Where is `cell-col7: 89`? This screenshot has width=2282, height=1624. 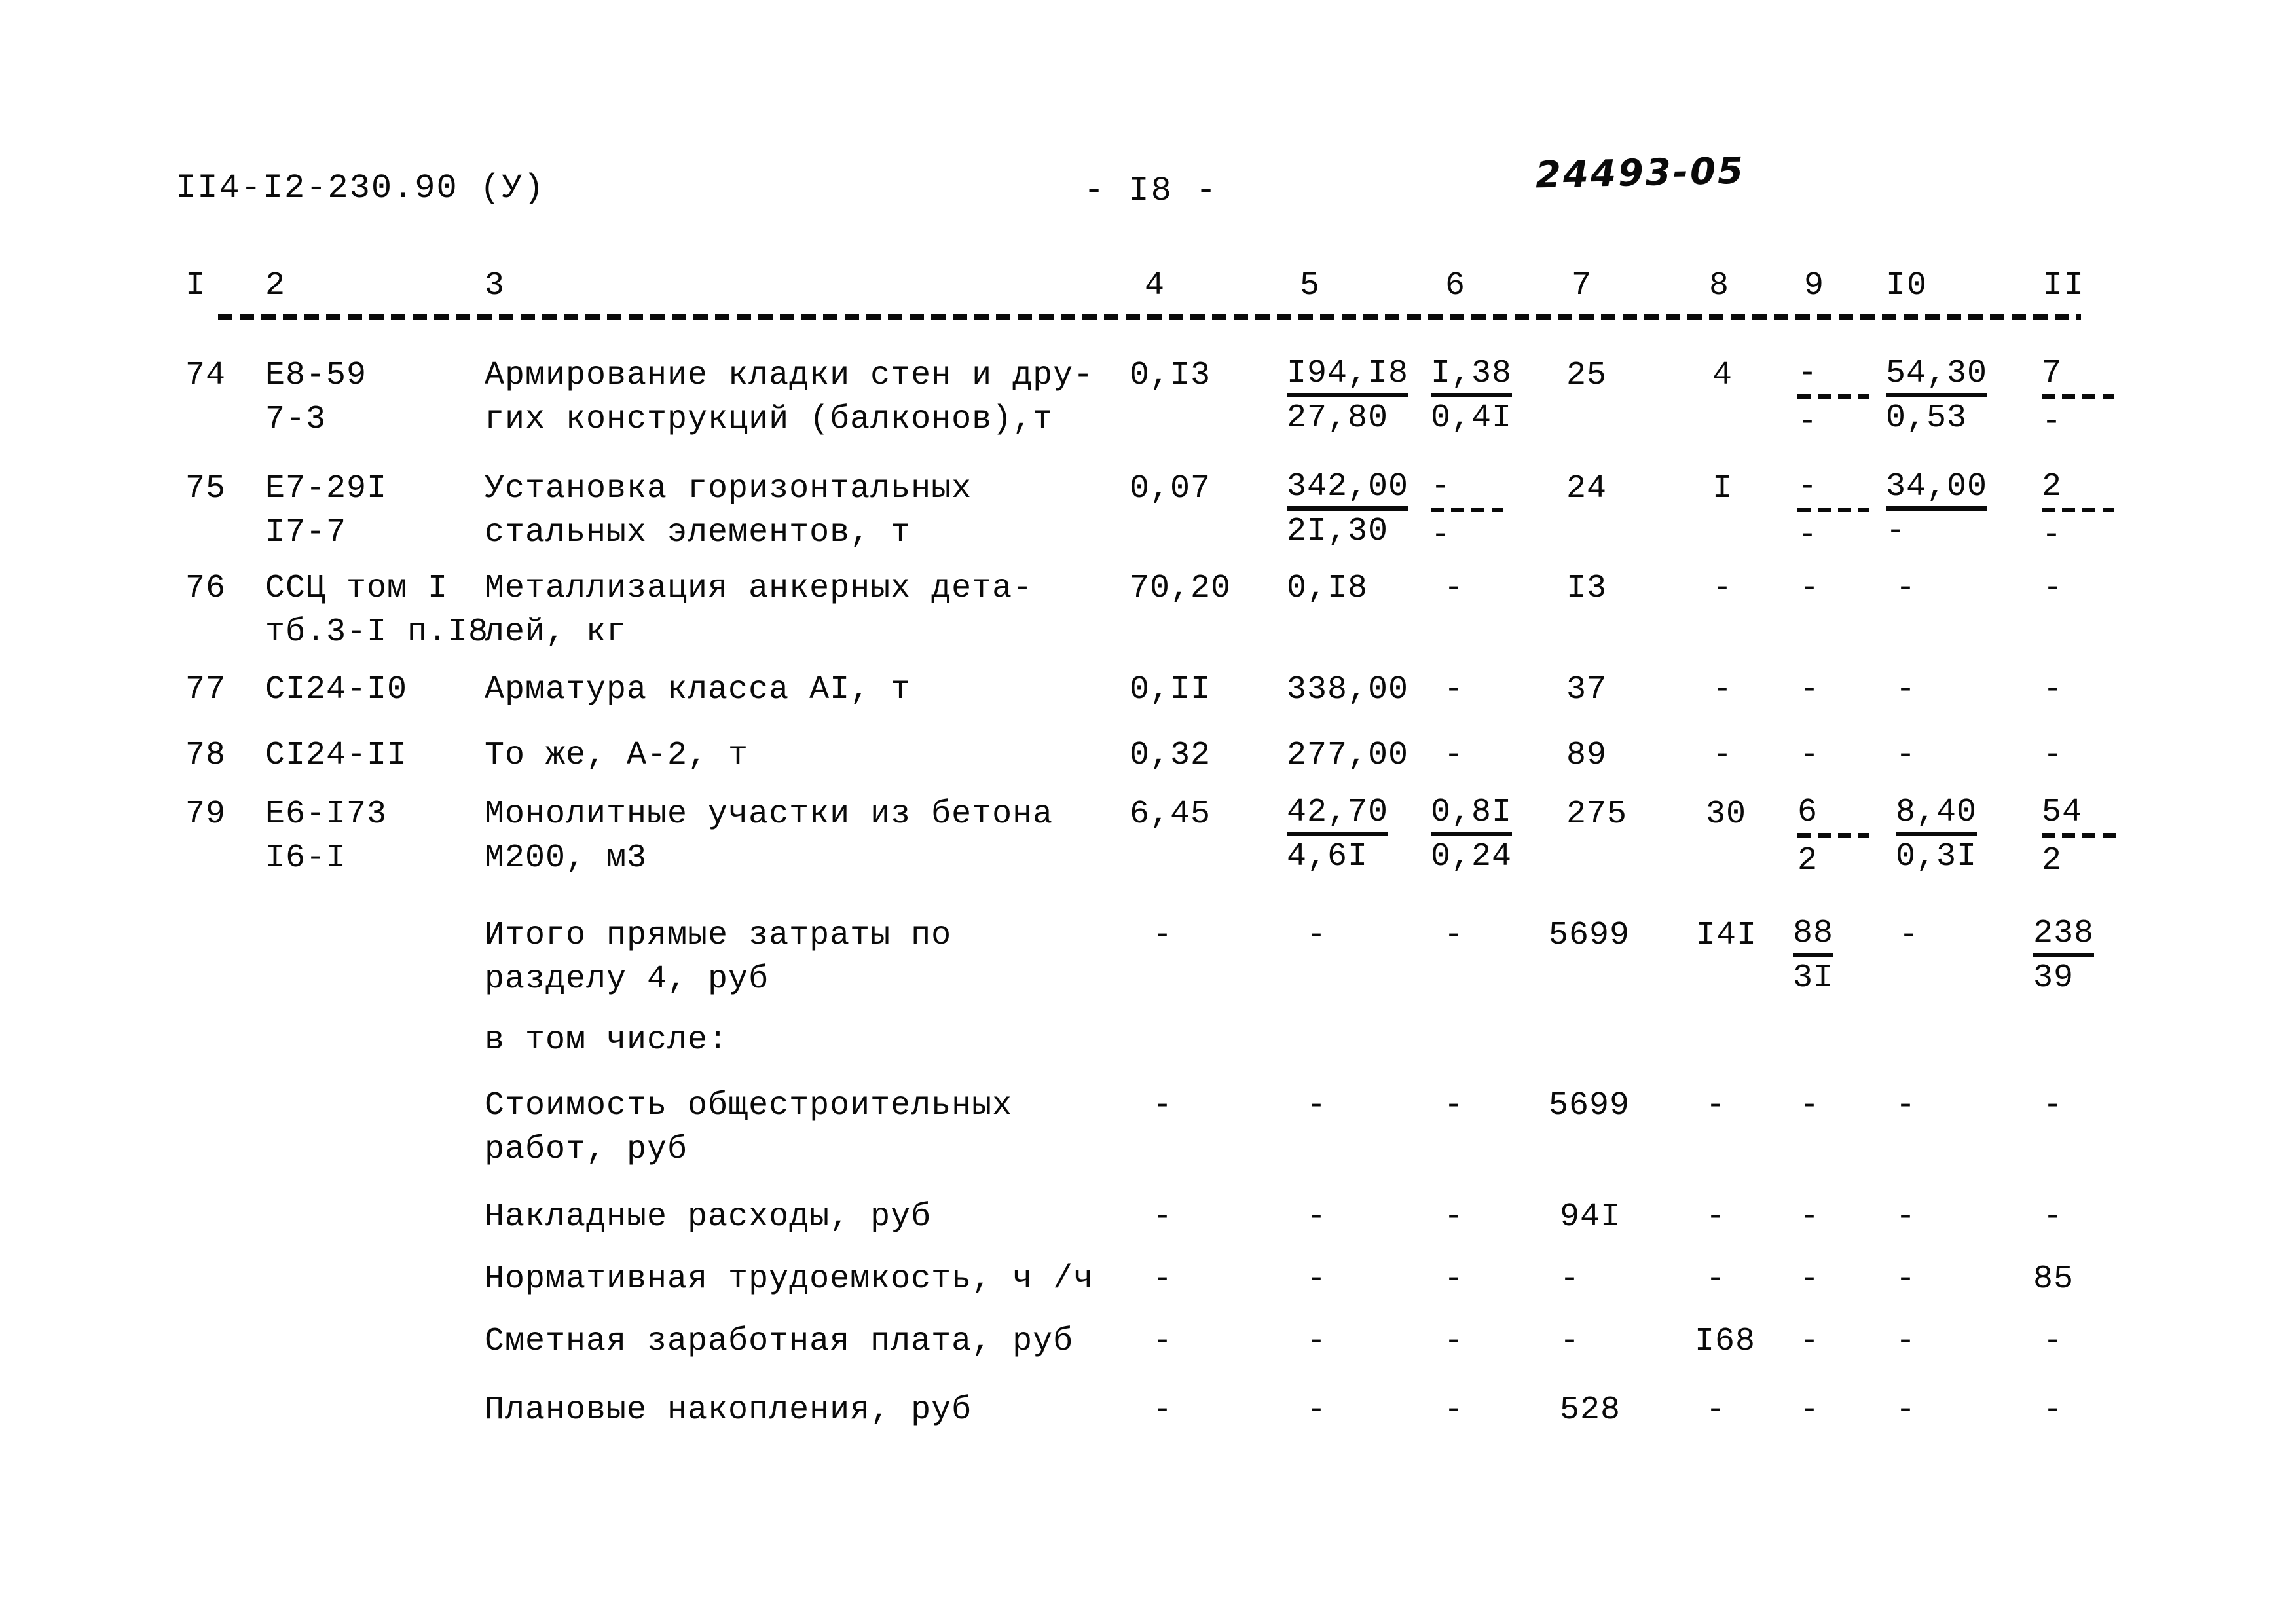 cell-col7: 89 is located at coordinates (1587, 755).